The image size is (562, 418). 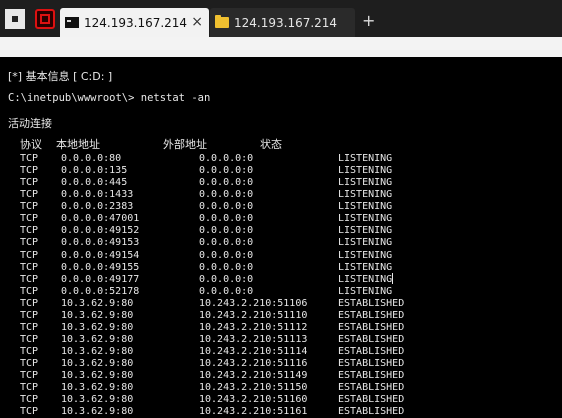 What do you see at coordinates (253, 364) in the screenshot?
I see `cell-foreign: 10.243.2.210:51116` at bounding box center [253, 364].